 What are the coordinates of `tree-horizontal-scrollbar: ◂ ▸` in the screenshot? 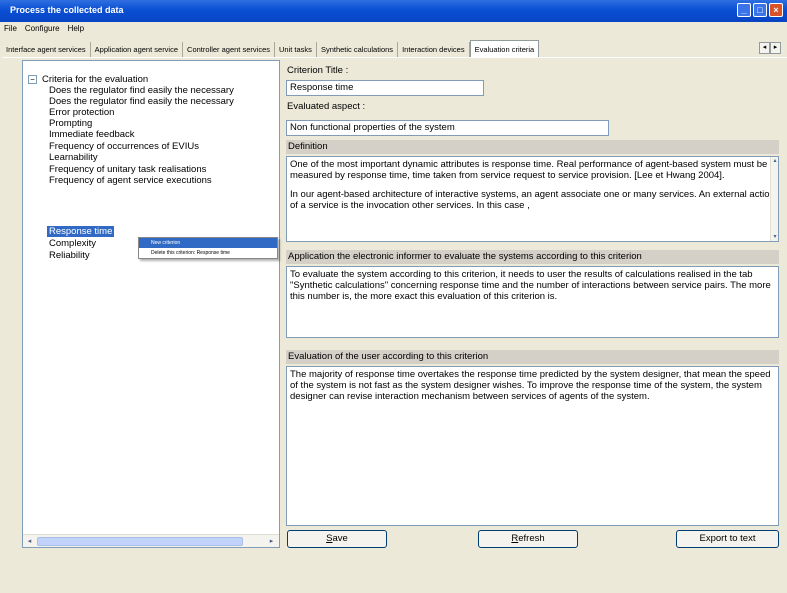 It's located at (151, 540).